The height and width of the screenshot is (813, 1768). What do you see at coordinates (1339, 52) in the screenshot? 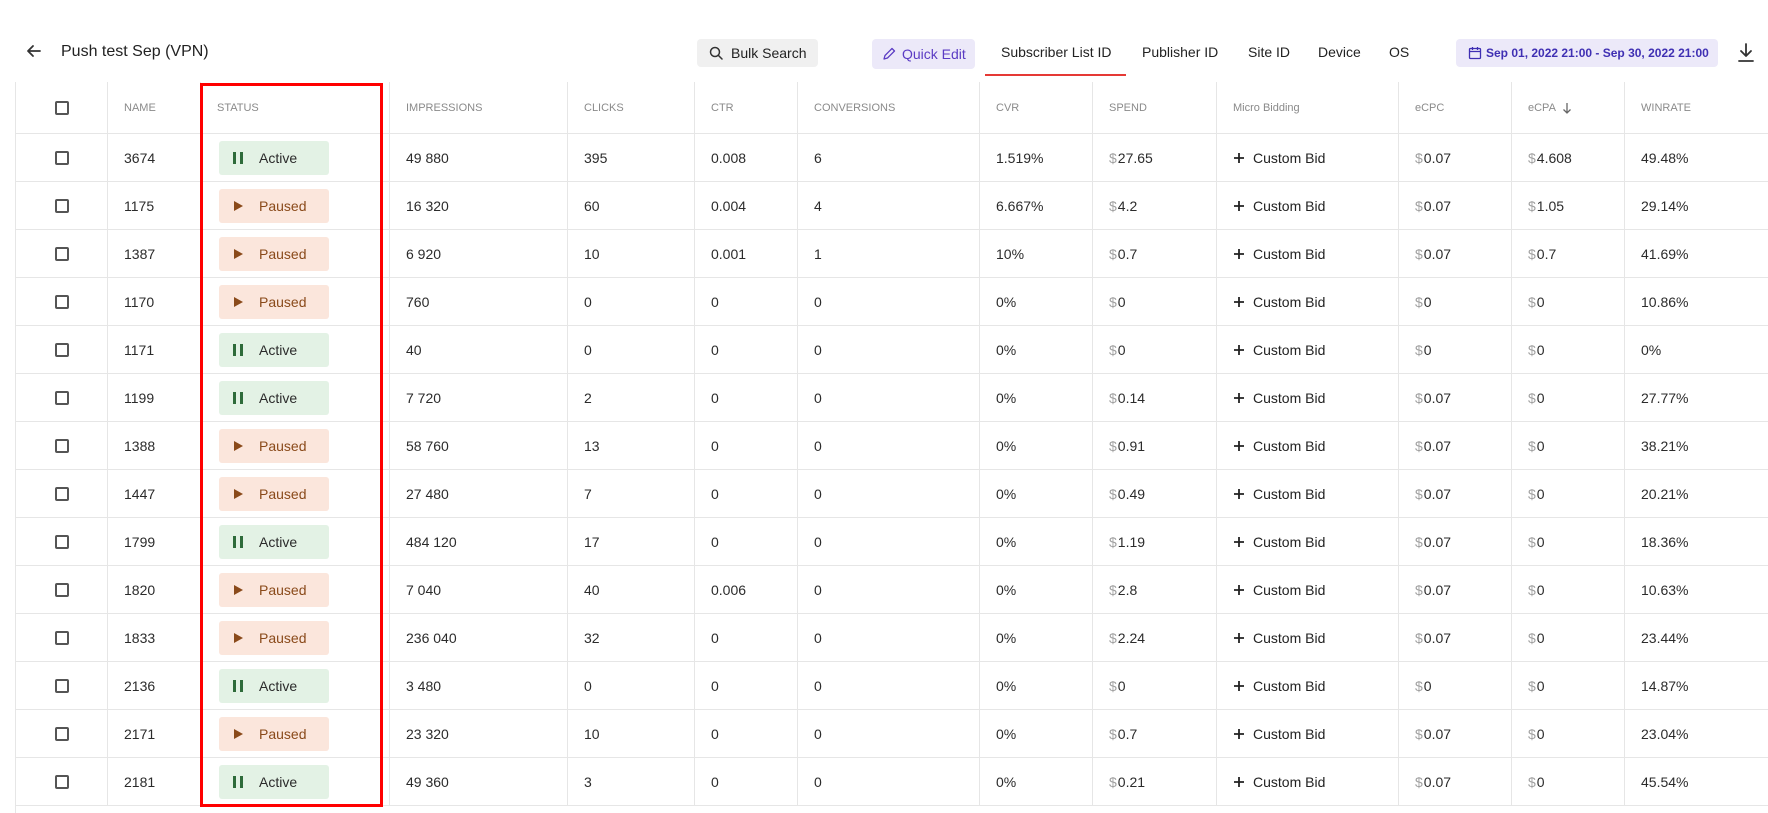
I see `tab-device: Device` at bounding box center [1339, 52].